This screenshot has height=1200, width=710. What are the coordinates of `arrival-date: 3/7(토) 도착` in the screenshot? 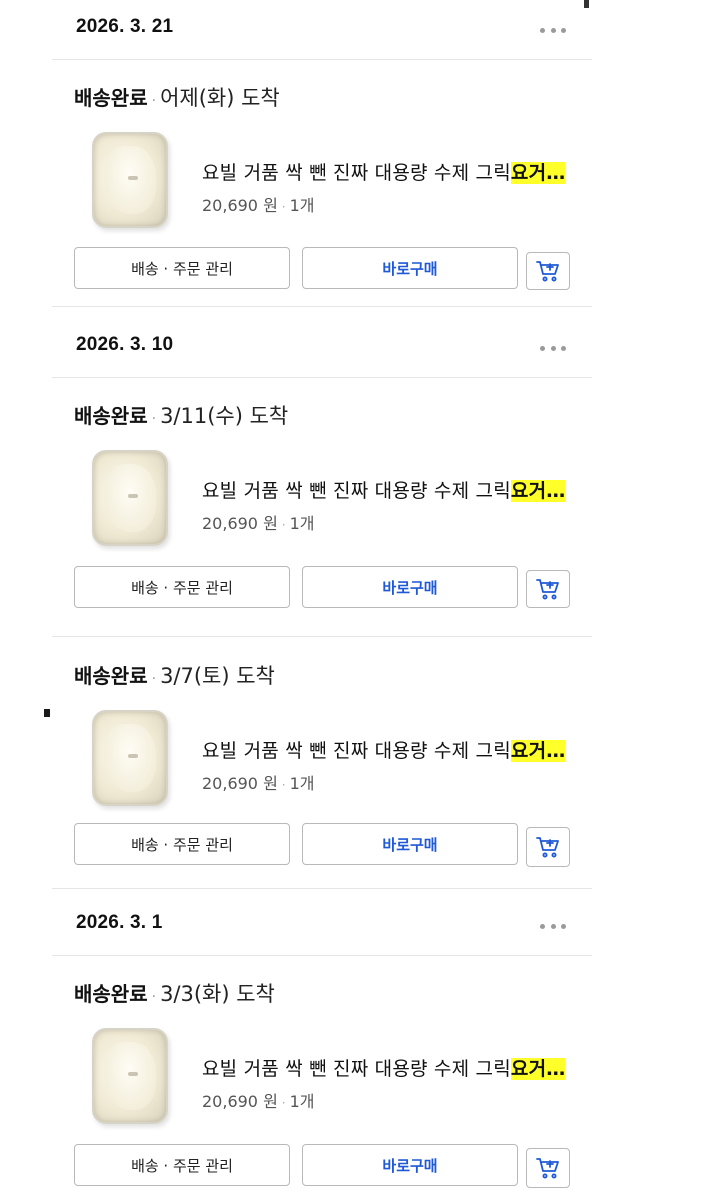 It's located at (217, 676).